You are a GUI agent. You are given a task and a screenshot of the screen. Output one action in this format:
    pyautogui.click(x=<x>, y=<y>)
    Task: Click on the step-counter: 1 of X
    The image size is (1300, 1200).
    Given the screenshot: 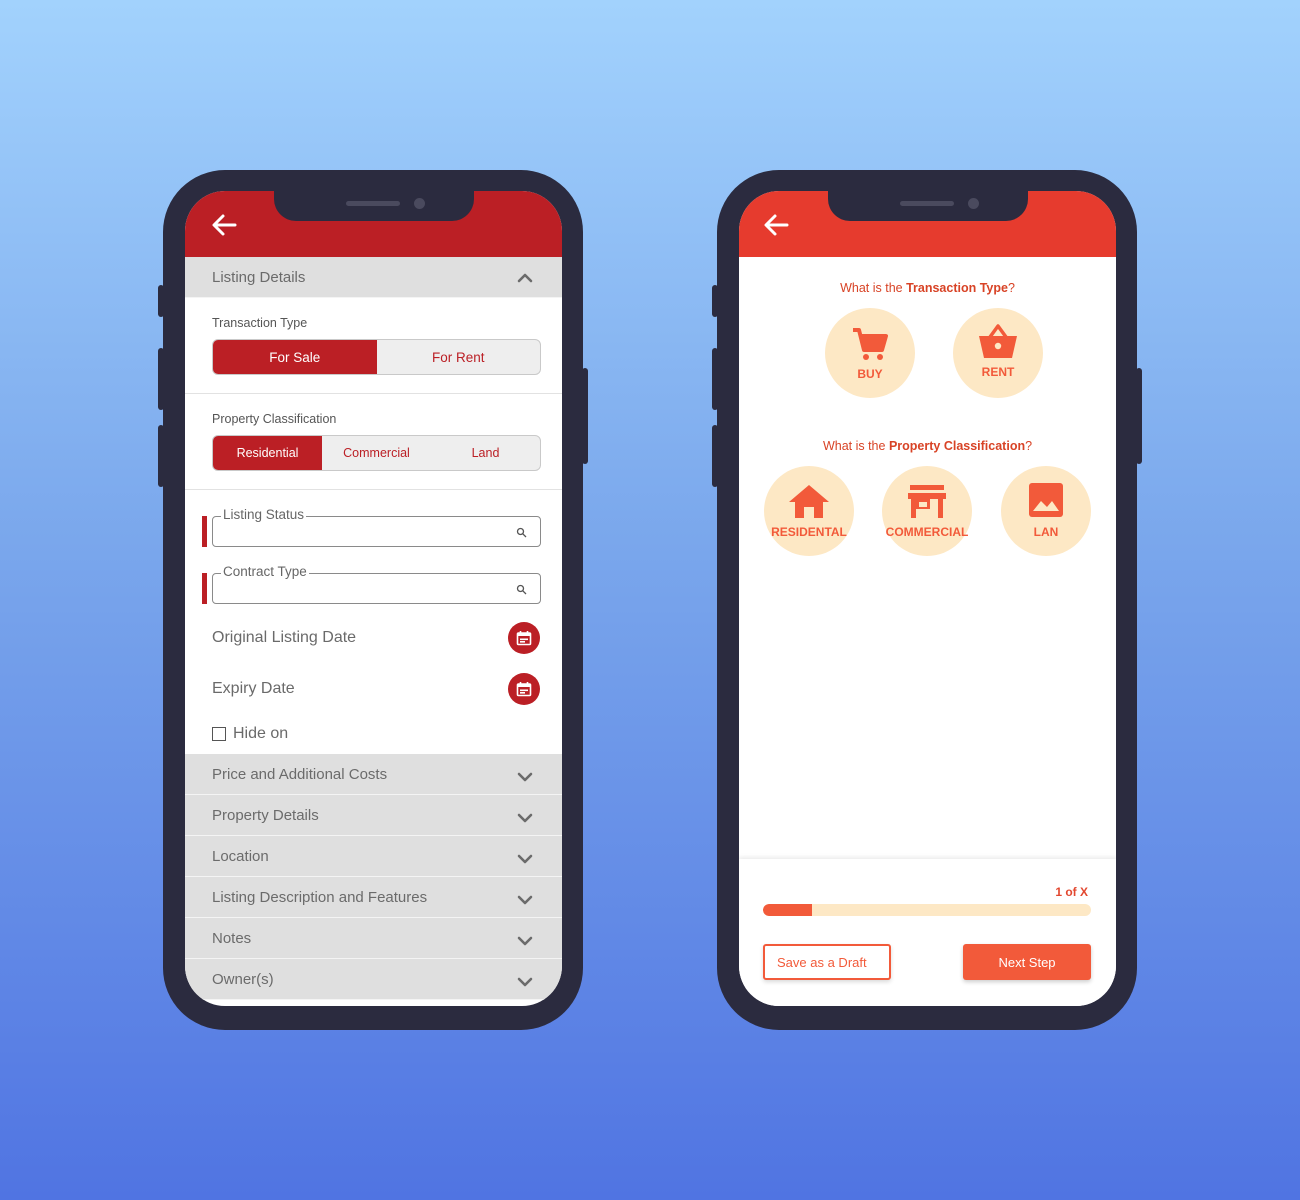 What is the action you would take?
    pyautogui.click(x=1071, y=892)
    